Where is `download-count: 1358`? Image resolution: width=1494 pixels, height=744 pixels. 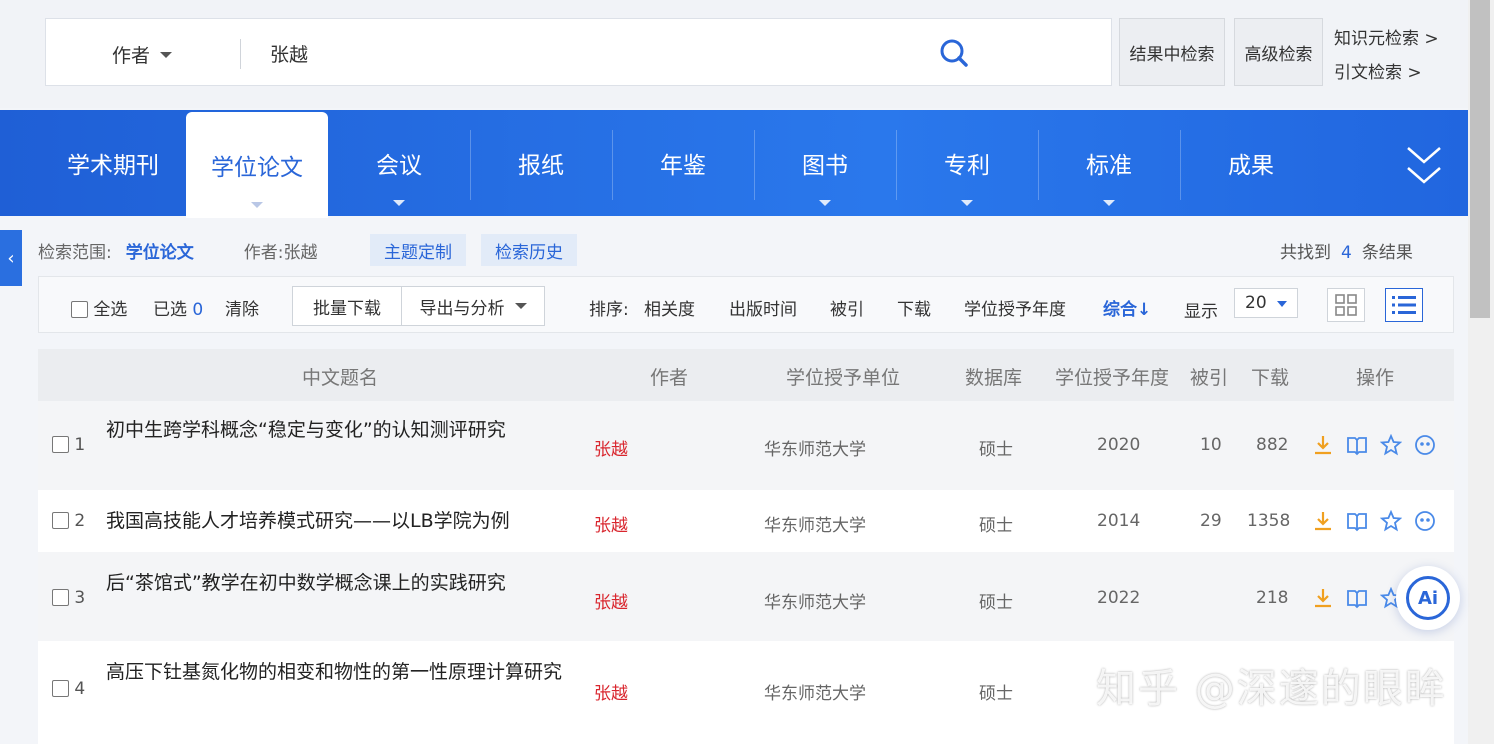
download-count: 1358 is located at coordinates (1269, 521).